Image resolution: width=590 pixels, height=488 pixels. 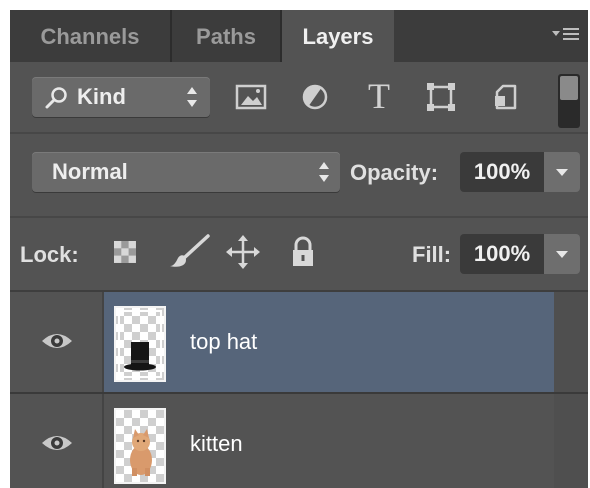 What do you see at coordinates (502, 254) in the screenshot?
I see `fill-input: 100%` at bounding box center [502, 254].